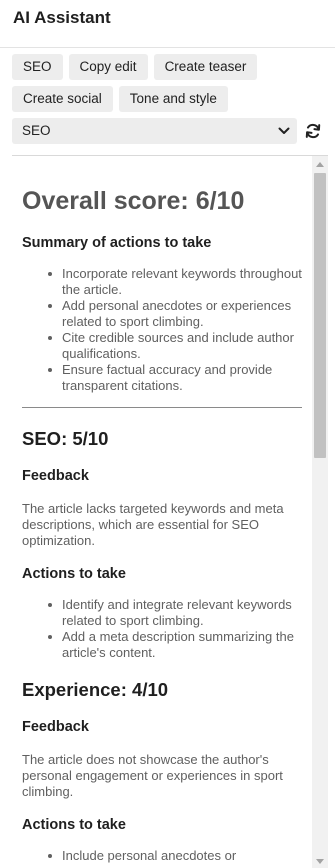 The image size is (335, 868). I want to click on experience-actions-list: Include personal anecdotes or, so click(179, 856).